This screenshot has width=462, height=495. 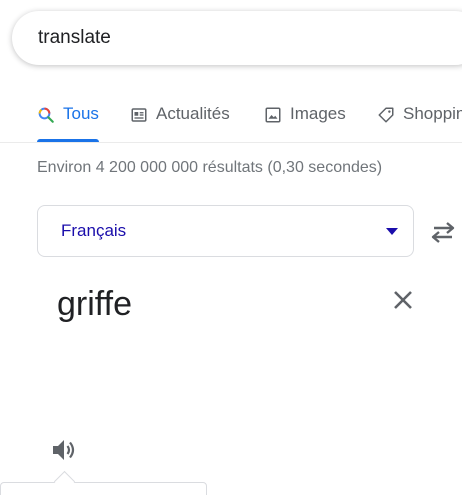 What do you see at coordinates (225, 231) in the screenshot?
I see `source-language-select: Français` at bounding box center [225, 231].